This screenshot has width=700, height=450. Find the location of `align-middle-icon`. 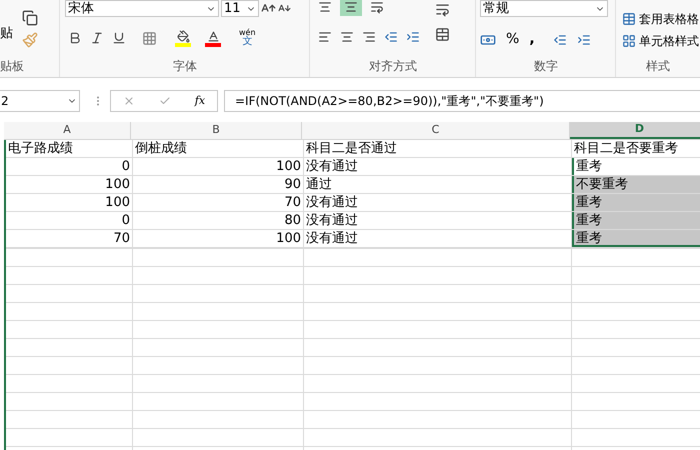

align-middle-icon is located at coordinates (325, 7).